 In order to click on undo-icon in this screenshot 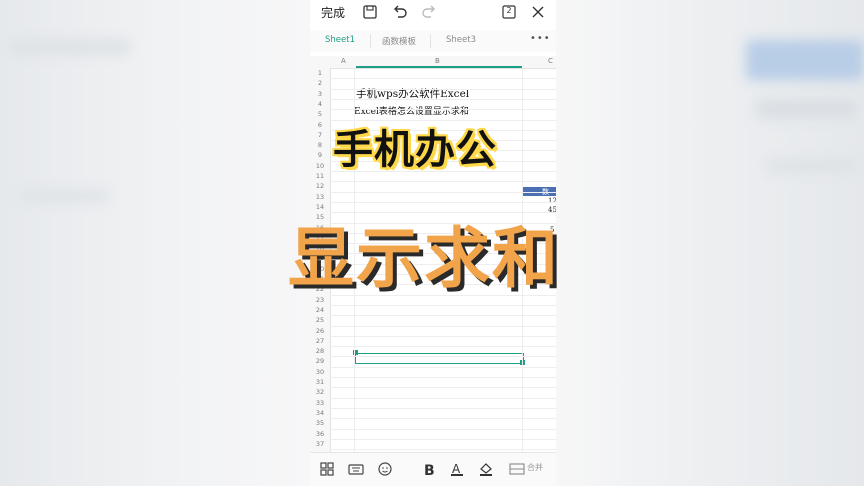, I will do `click(400, 12)`.